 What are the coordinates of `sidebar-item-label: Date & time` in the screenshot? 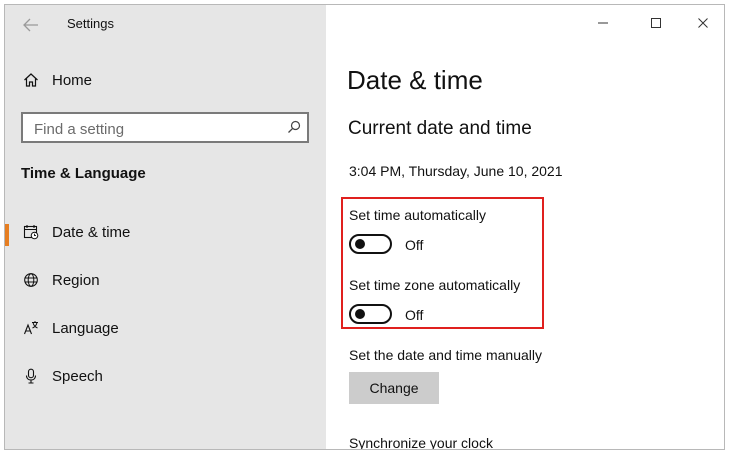 It's located at (91, 232).